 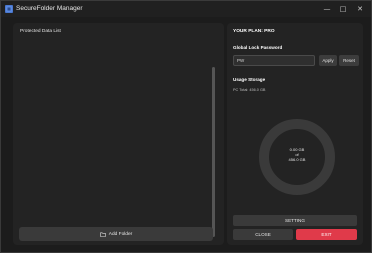 What do you see at coordinates (274, 60) in the screenshot?
I see `lock-password-input` at bounding box center [274, 60].